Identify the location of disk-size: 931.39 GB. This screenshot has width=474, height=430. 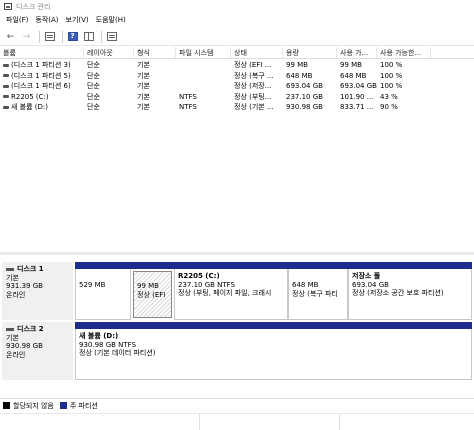
(24, 286).